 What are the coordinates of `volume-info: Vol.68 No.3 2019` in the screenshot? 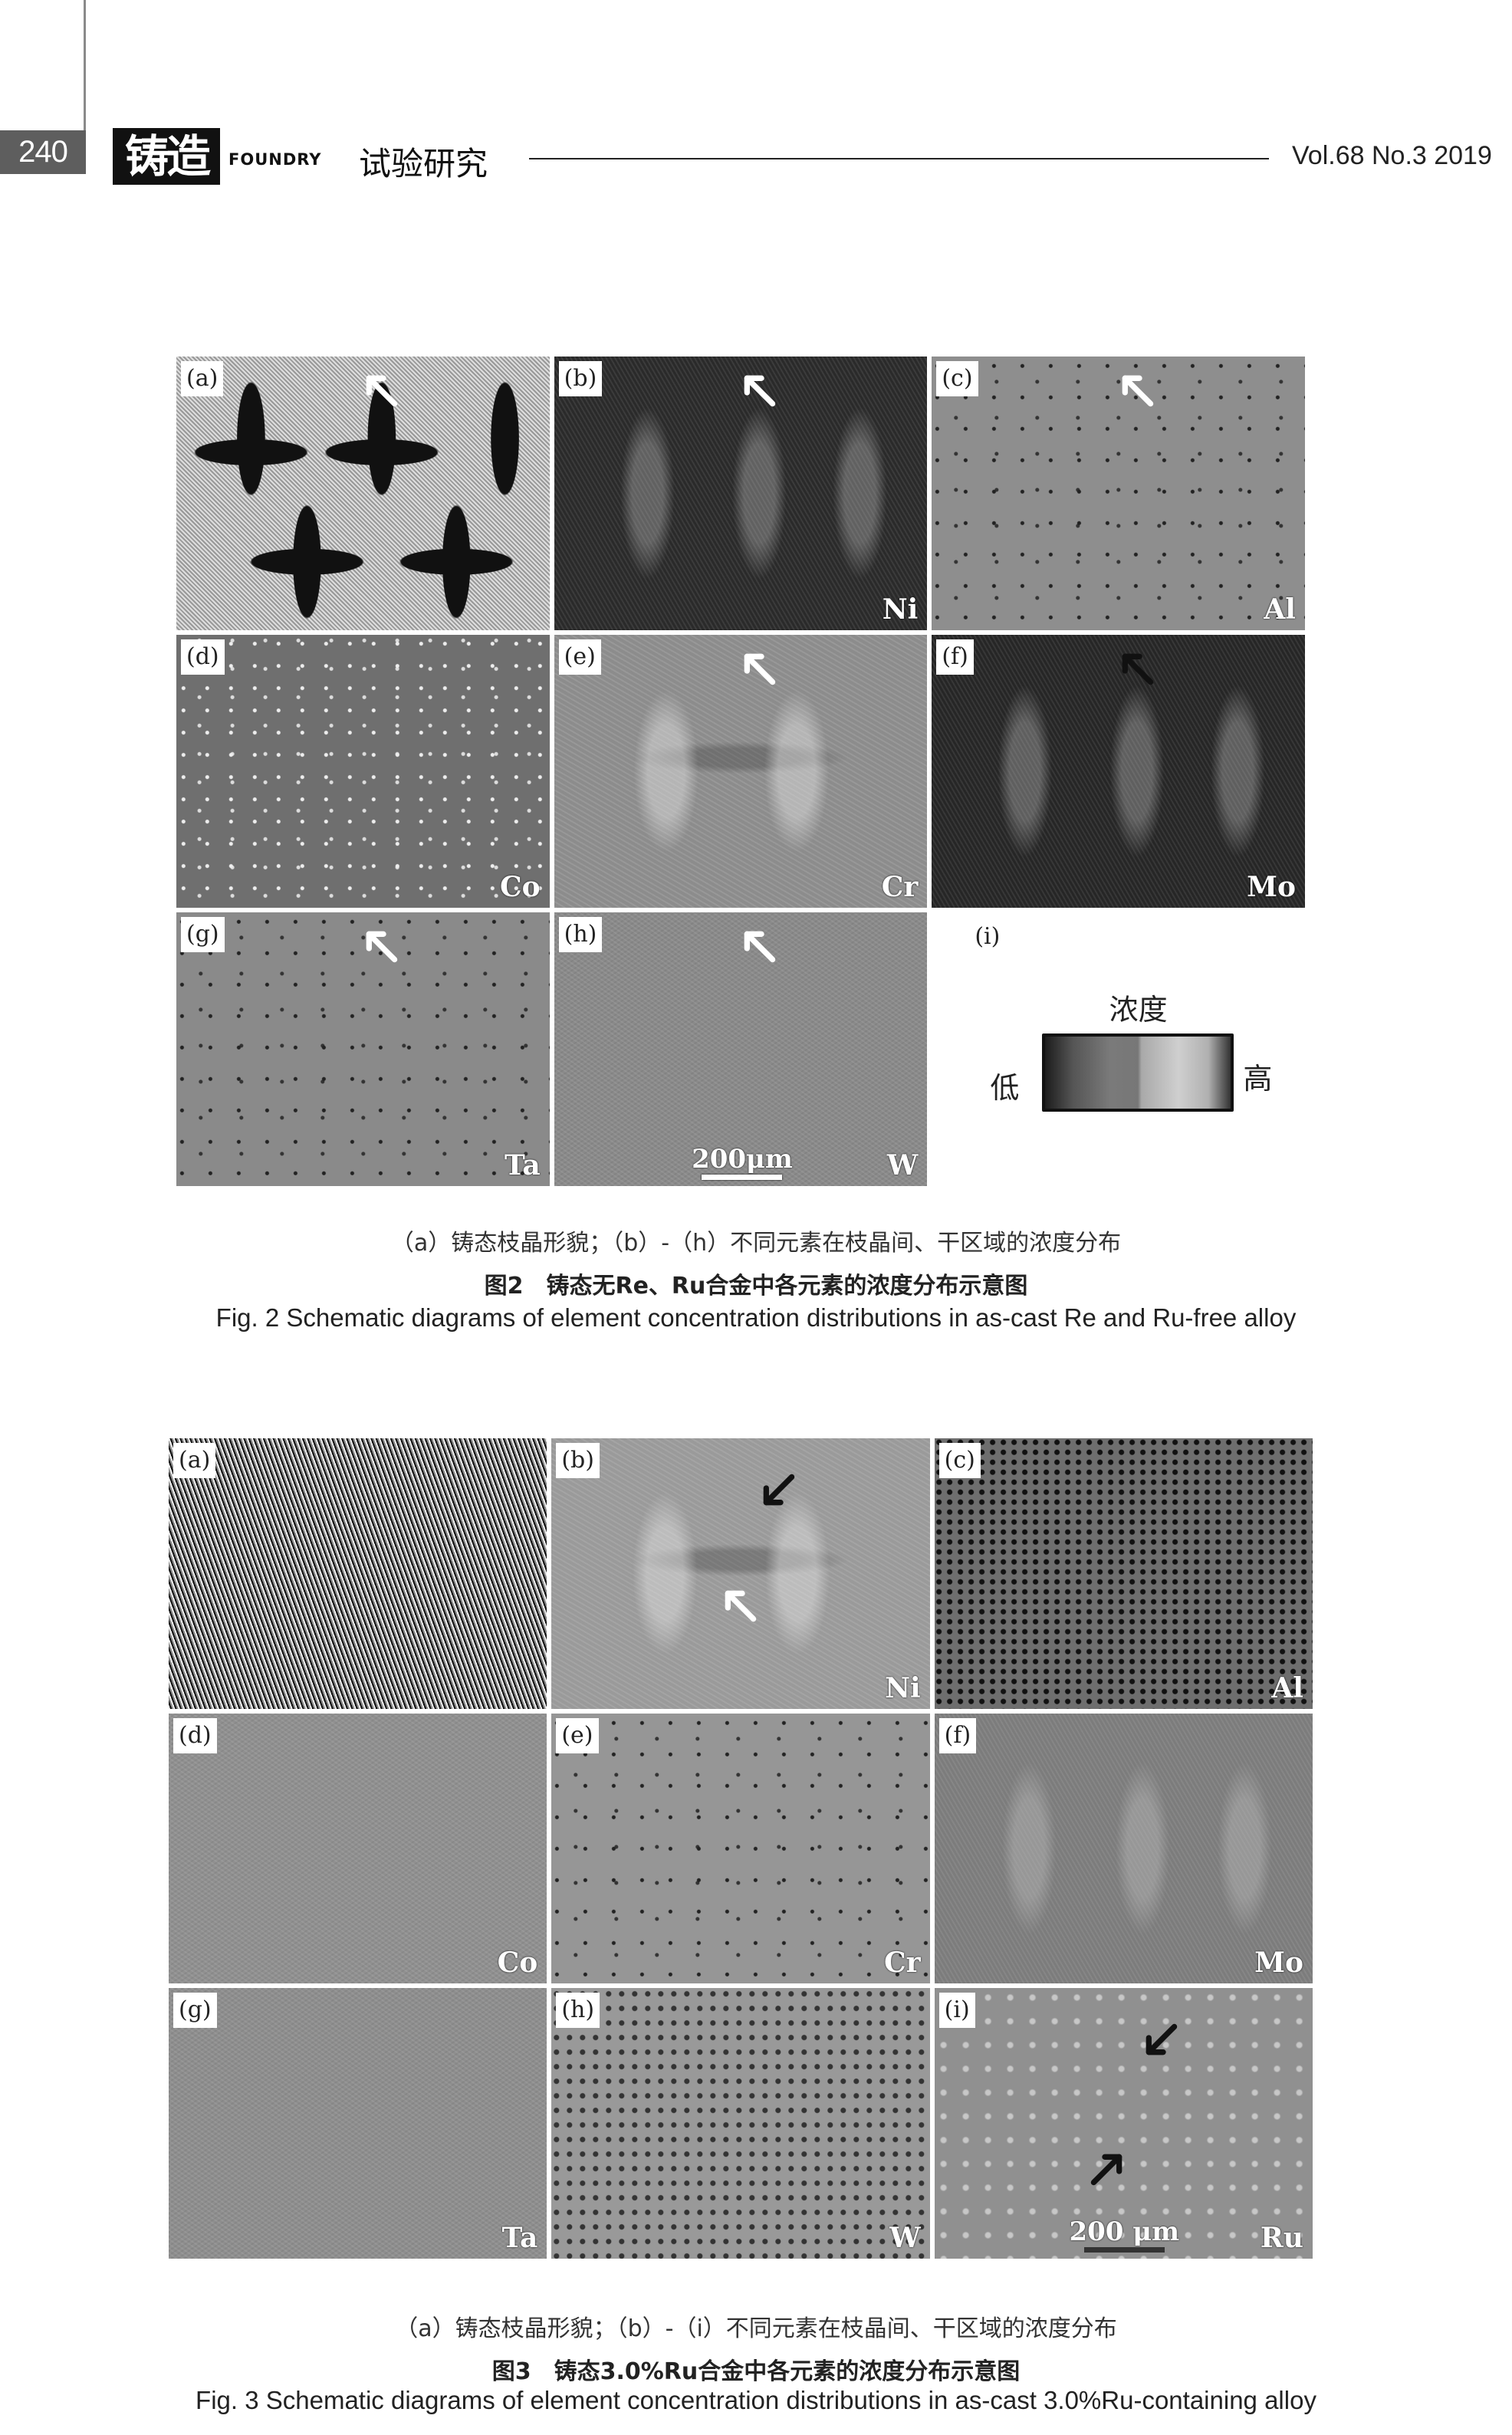 It's located at (1392, 155).